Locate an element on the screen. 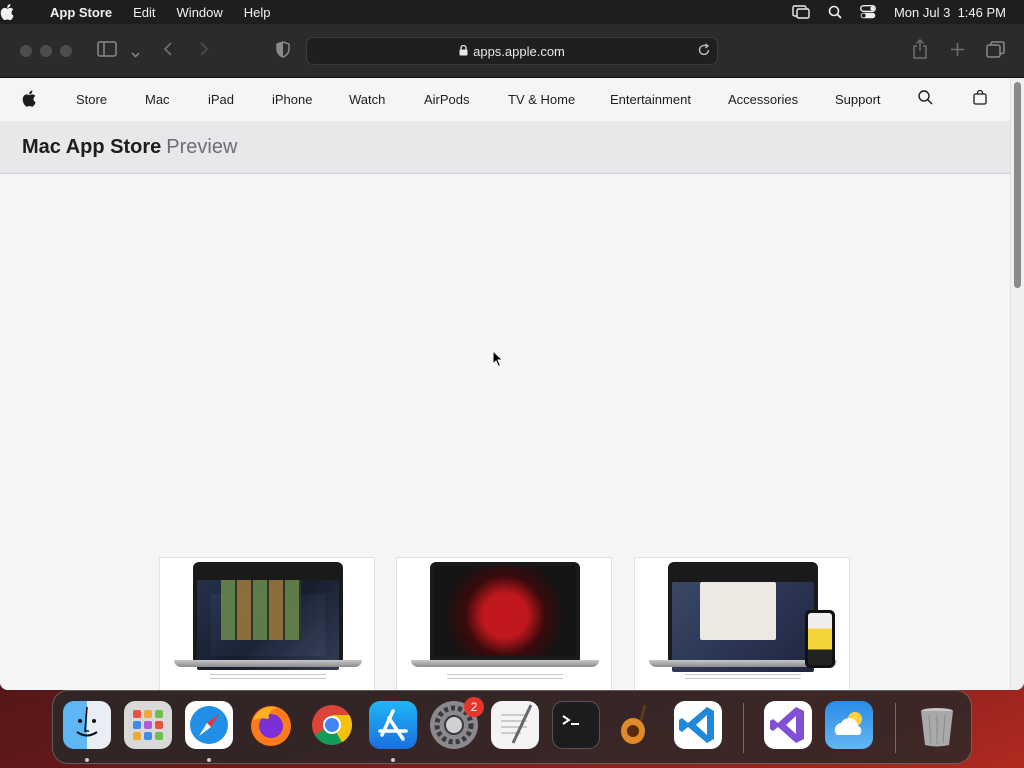  nav-tv-home: TV & Home is located at coordinates (541, 99).